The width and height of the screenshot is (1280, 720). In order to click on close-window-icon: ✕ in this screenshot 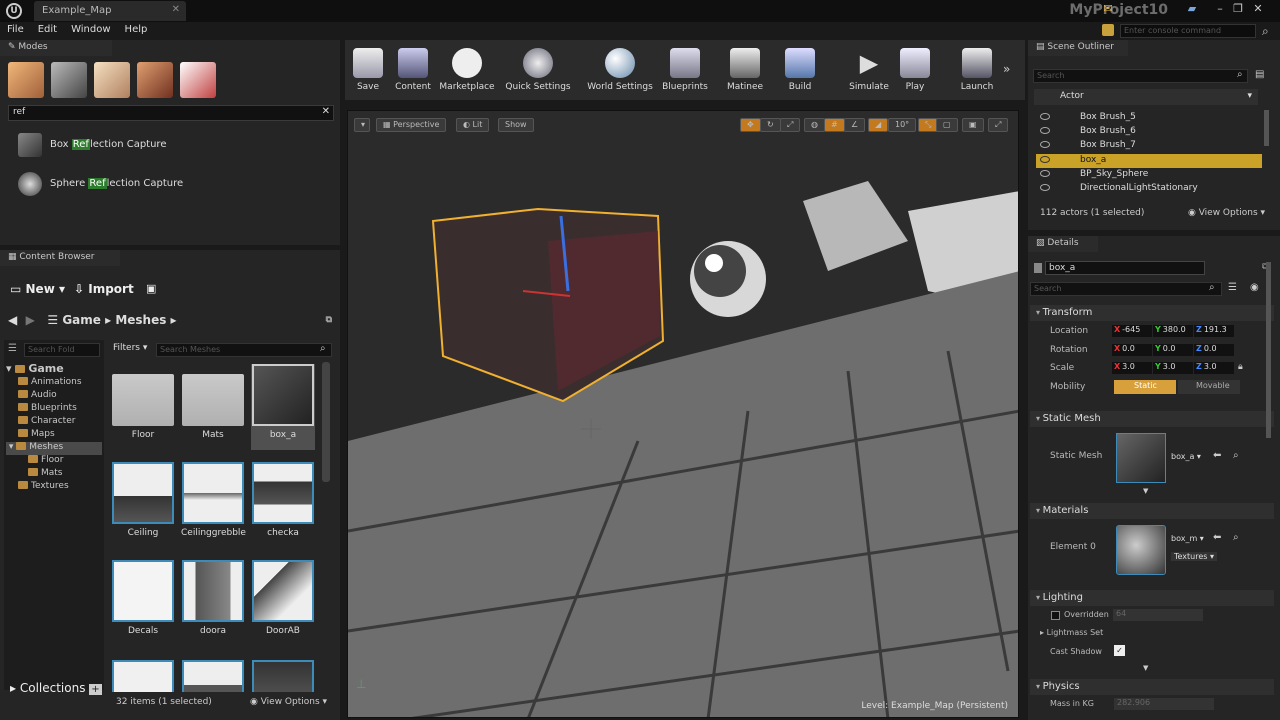, I will do `click(1258, 9)`.